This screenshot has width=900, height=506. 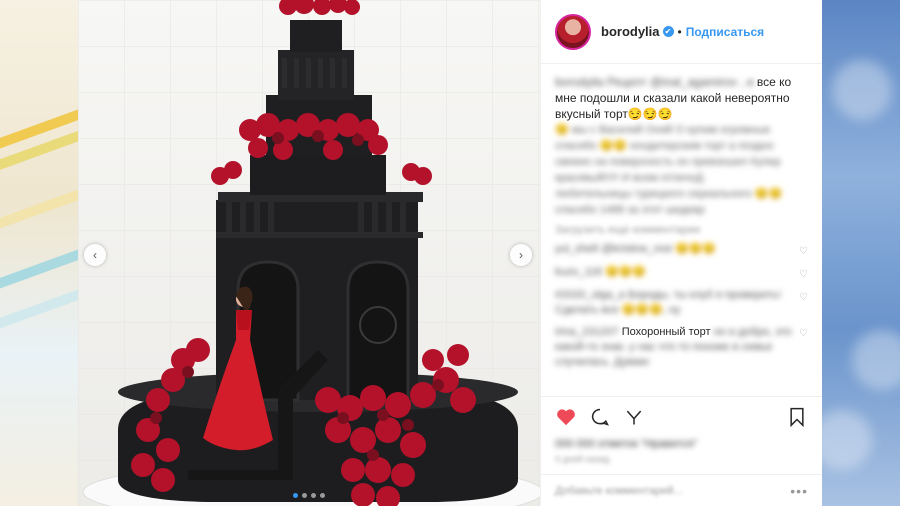 What do you see at coordinates (668, 162) in the screenshot?
I see `caption-line: свежих на поверхность он превзошел Купер` at bounding box center [668, 162].